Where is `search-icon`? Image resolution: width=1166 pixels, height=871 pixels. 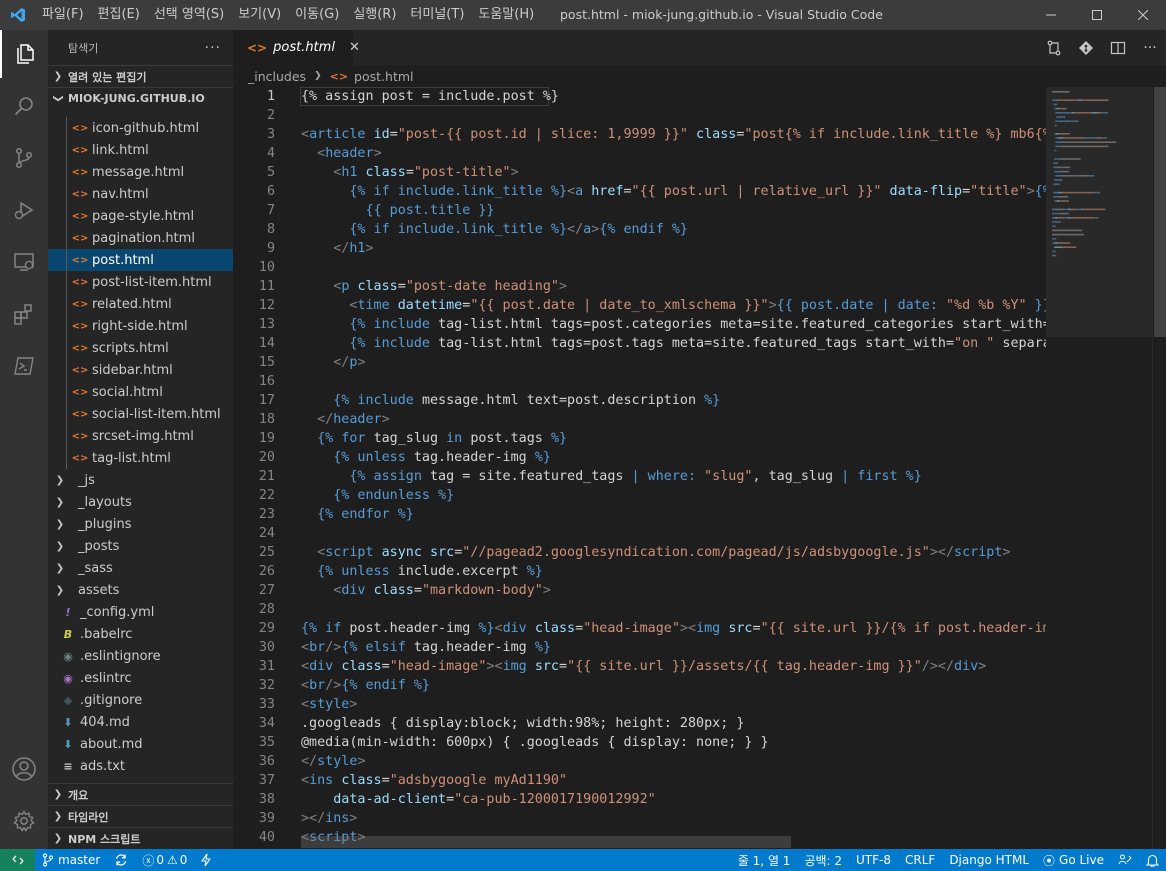
search-icon is located at coordinates (24, 106).